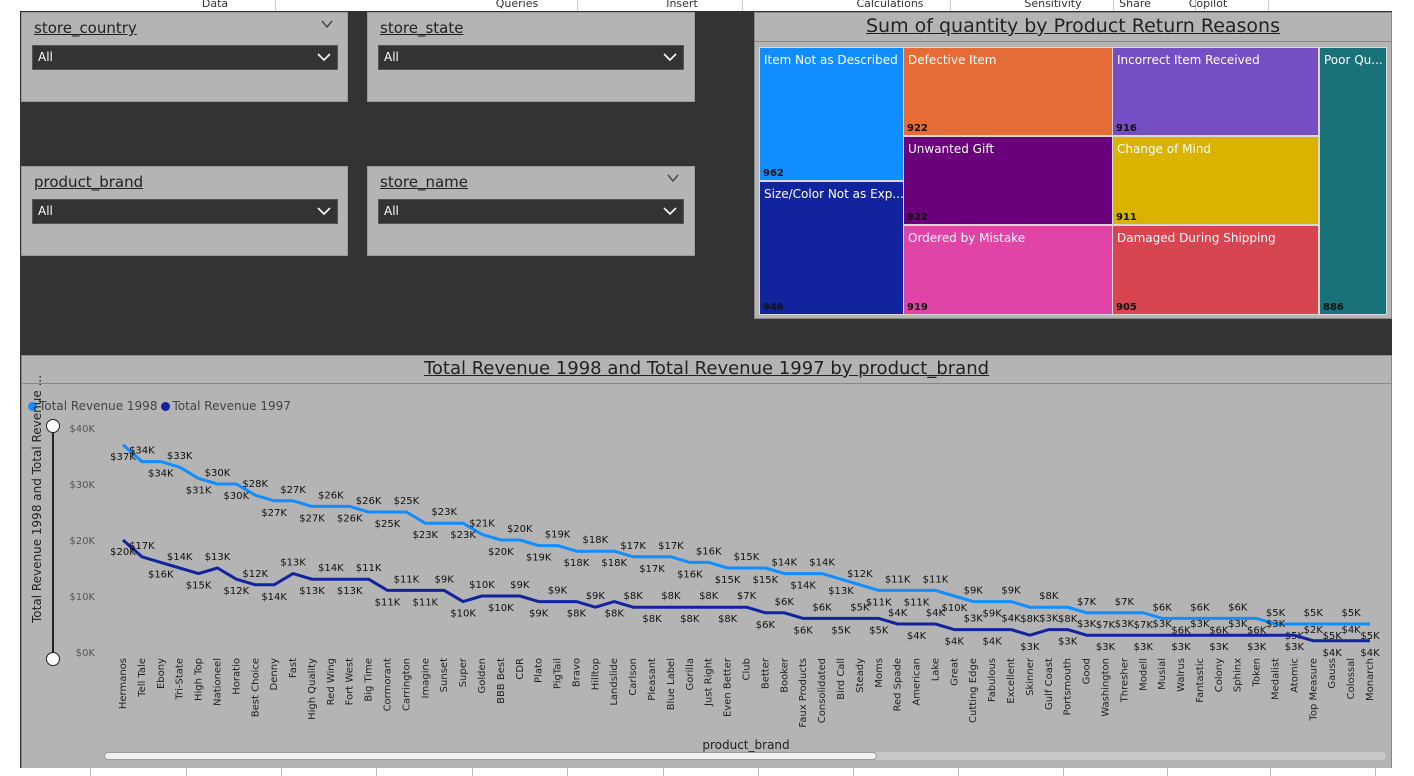  I want to click on treemap-tile: Damaged During Shipping 905, so click(1215, 270).